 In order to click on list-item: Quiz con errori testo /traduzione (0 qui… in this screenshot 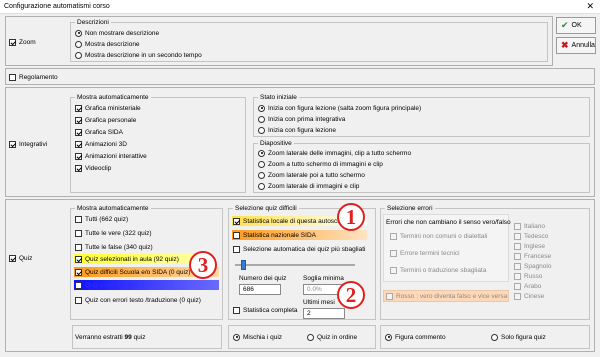, I will do `click(138, 300)`.